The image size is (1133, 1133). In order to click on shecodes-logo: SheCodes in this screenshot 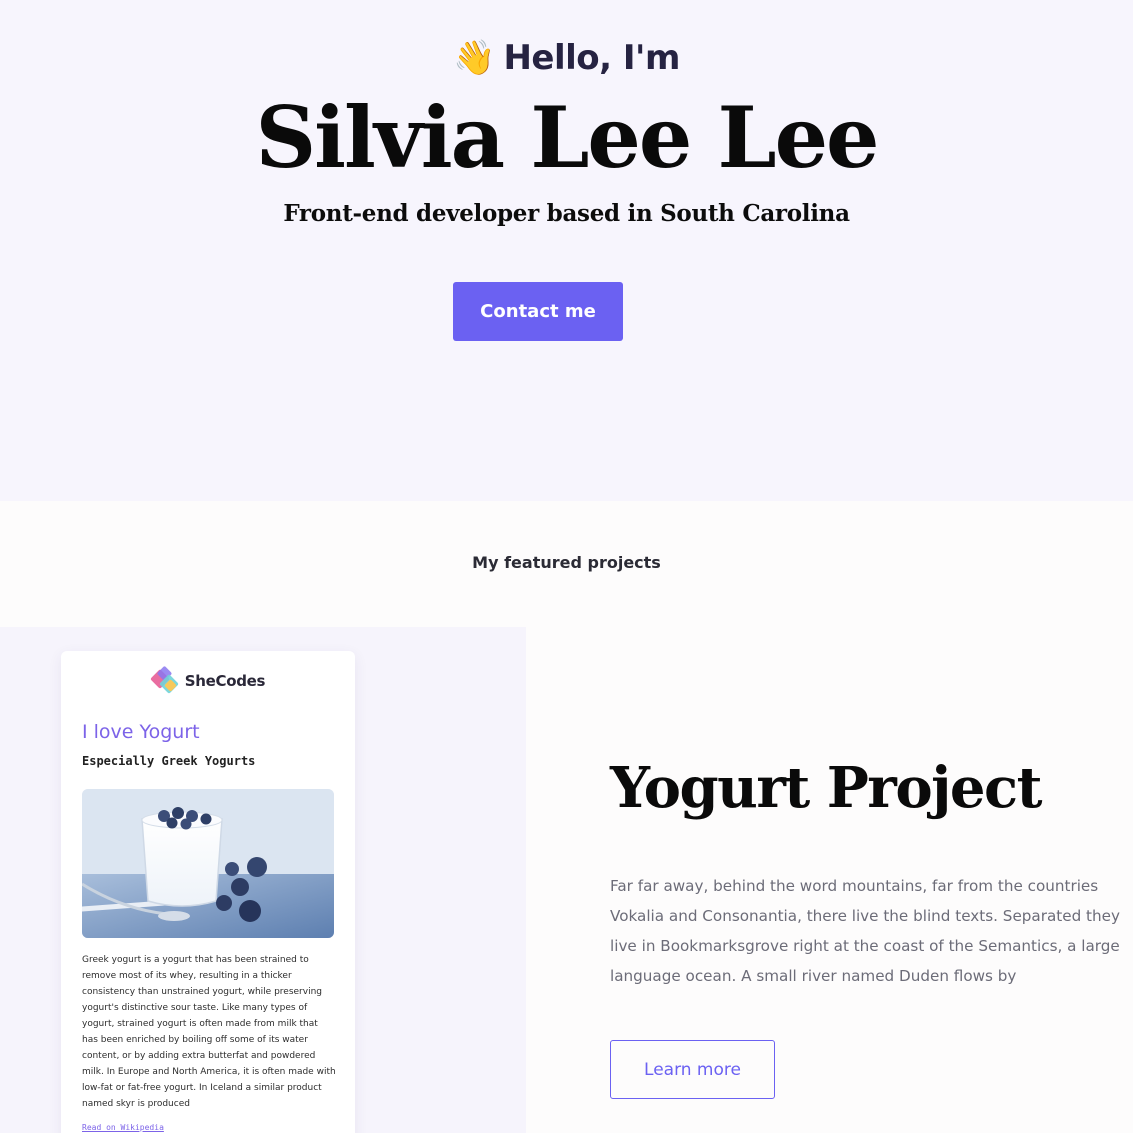, I will do `click(208, 680)`.